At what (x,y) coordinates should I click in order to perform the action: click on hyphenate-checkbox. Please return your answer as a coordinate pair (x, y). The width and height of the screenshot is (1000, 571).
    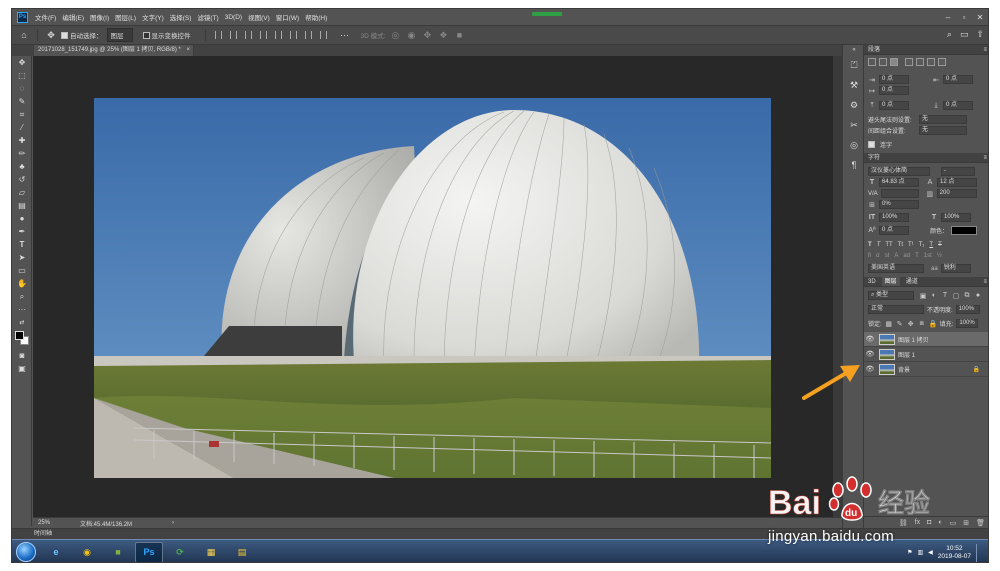
    Looking at the image, I should click on (871, 144).